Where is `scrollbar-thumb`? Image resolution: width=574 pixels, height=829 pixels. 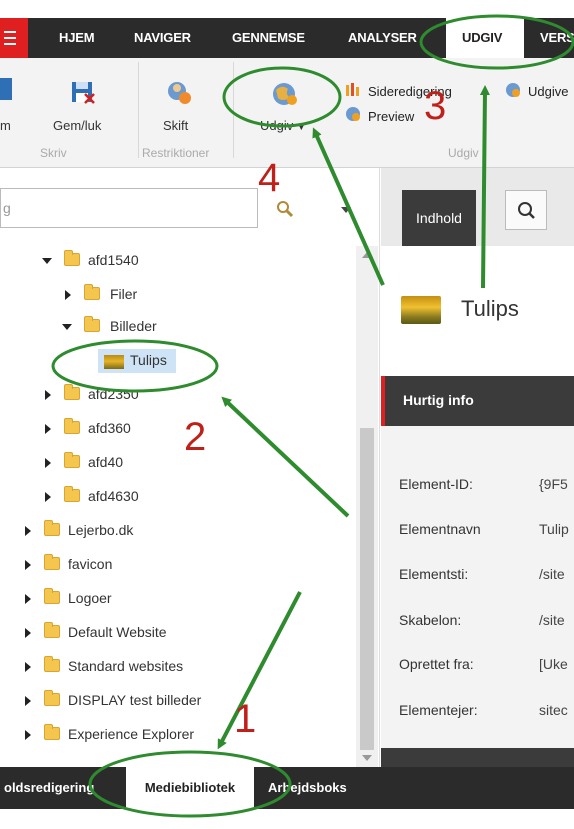
scrollbar-thumb is located at coordinates (367, 589).